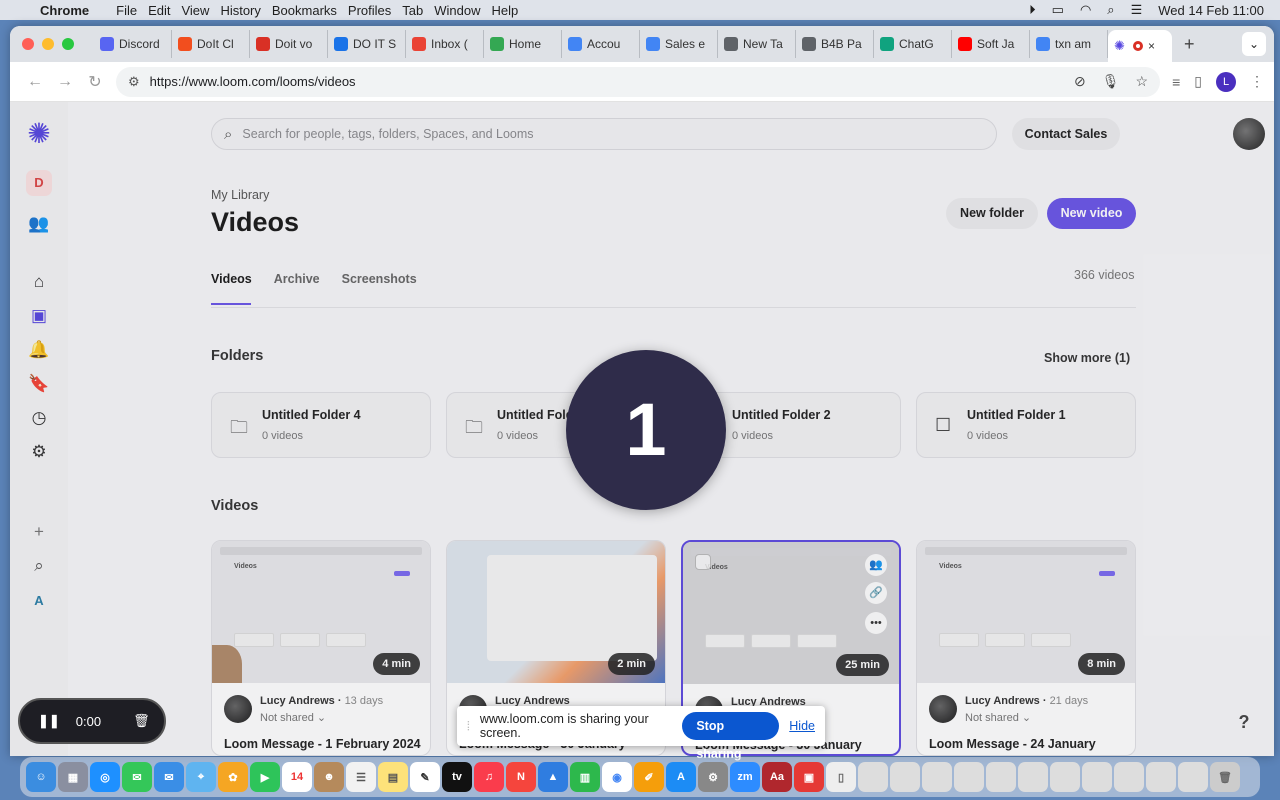 The height and width of the screenshot is (800, 1280). What do you see at coordinates (809, 777) in the screenshot?
I see `acrobat-icon: ▣` at bounding box center [809, 777].